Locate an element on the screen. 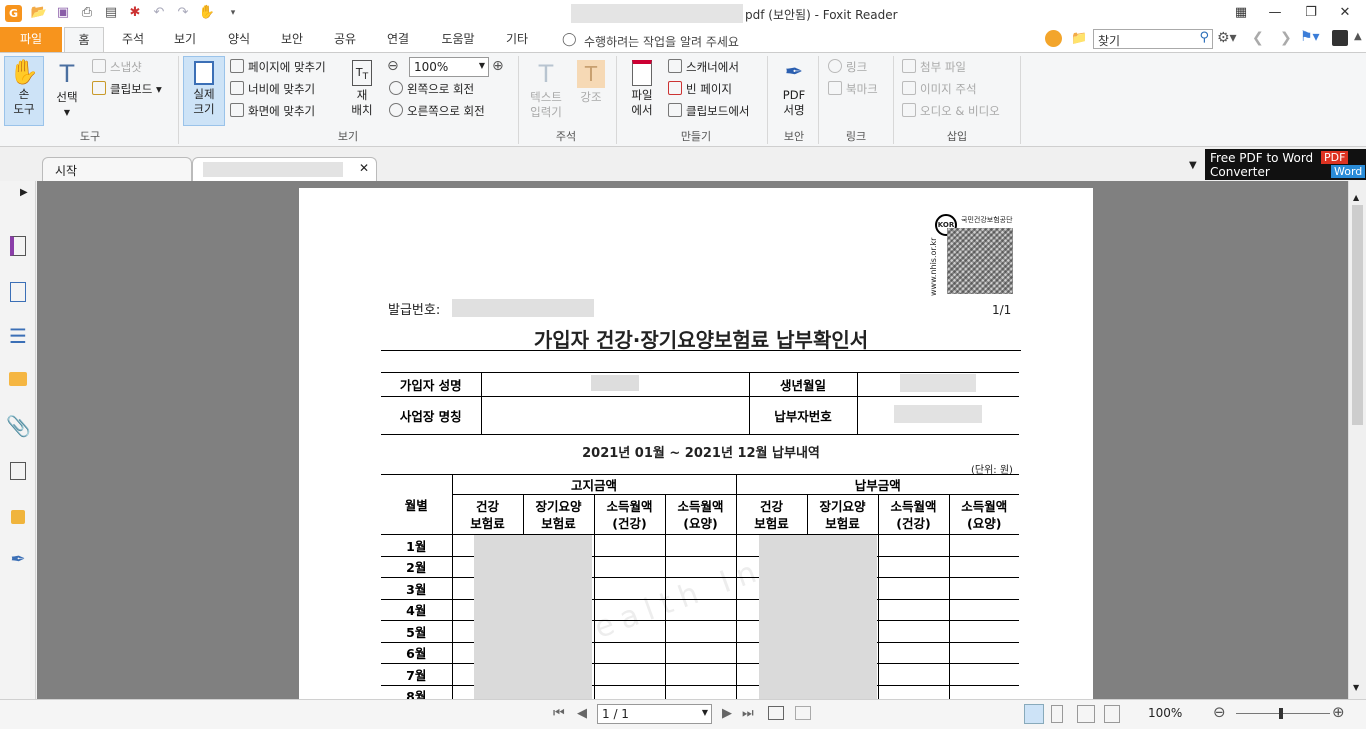  new-icon: ✱ is located at coordinates (135, 13).